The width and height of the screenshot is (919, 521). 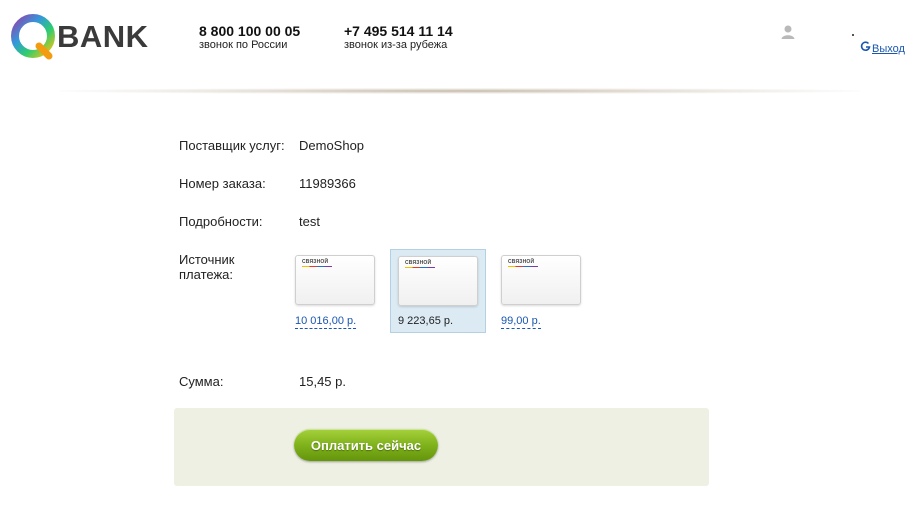 I want to click on source-label: Источник платежа:, so click(x=207, y=267).